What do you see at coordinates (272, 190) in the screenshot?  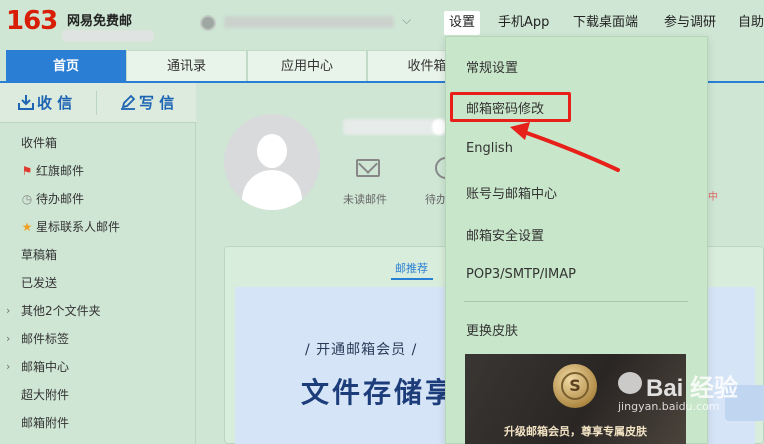 I see `avatar-body` at bounding box center [272, 190].